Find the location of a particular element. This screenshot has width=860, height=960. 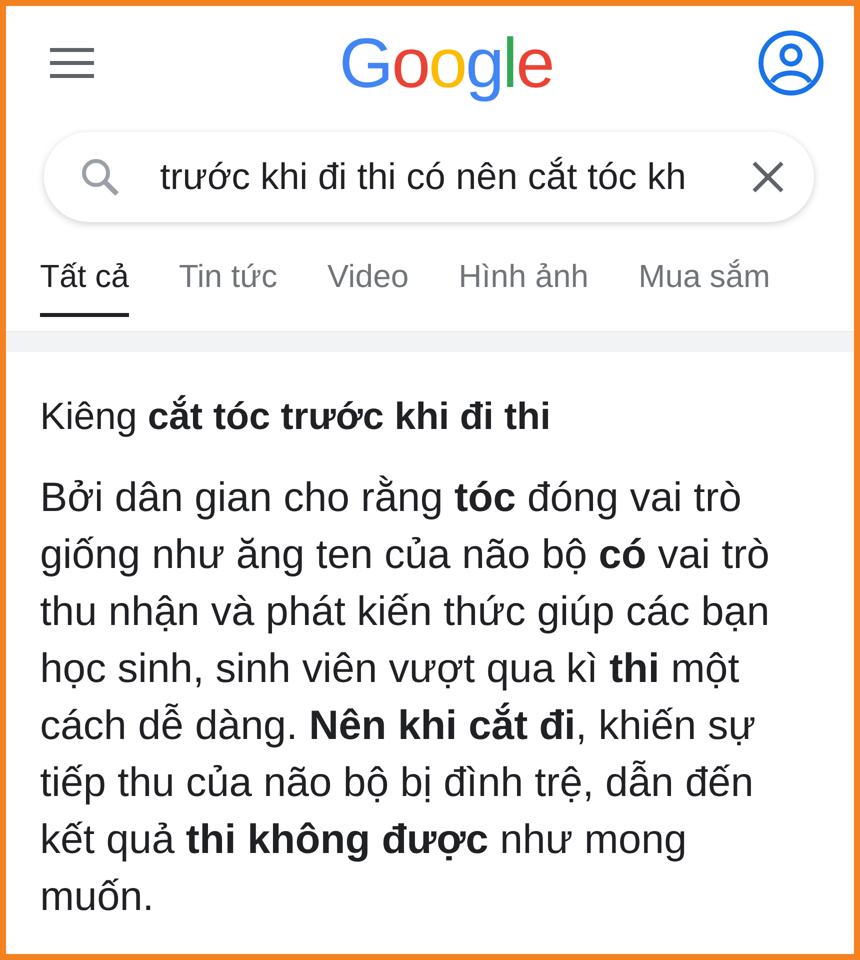

menu-icon is located at coordinates (72, 63).